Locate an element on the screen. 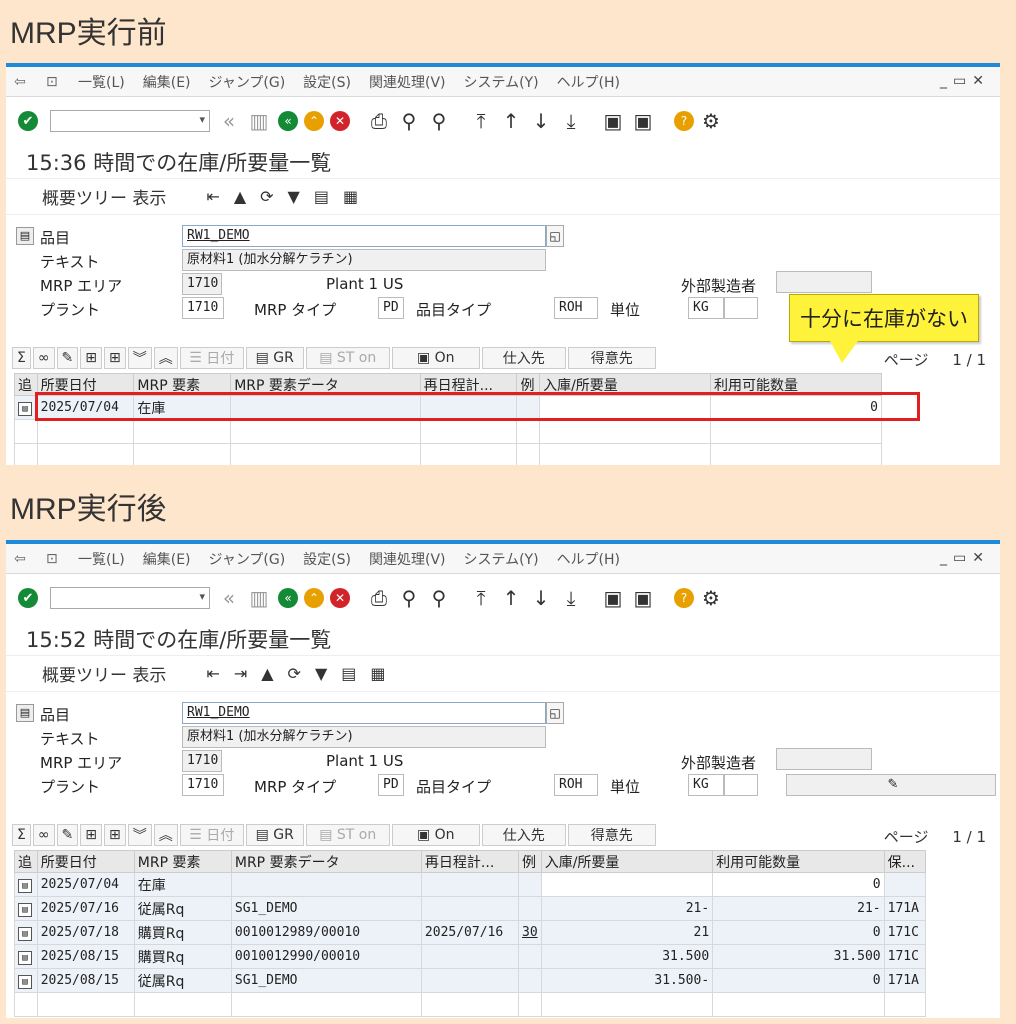  last-page-icon: ⤓ is located at coordinates (571, 598).